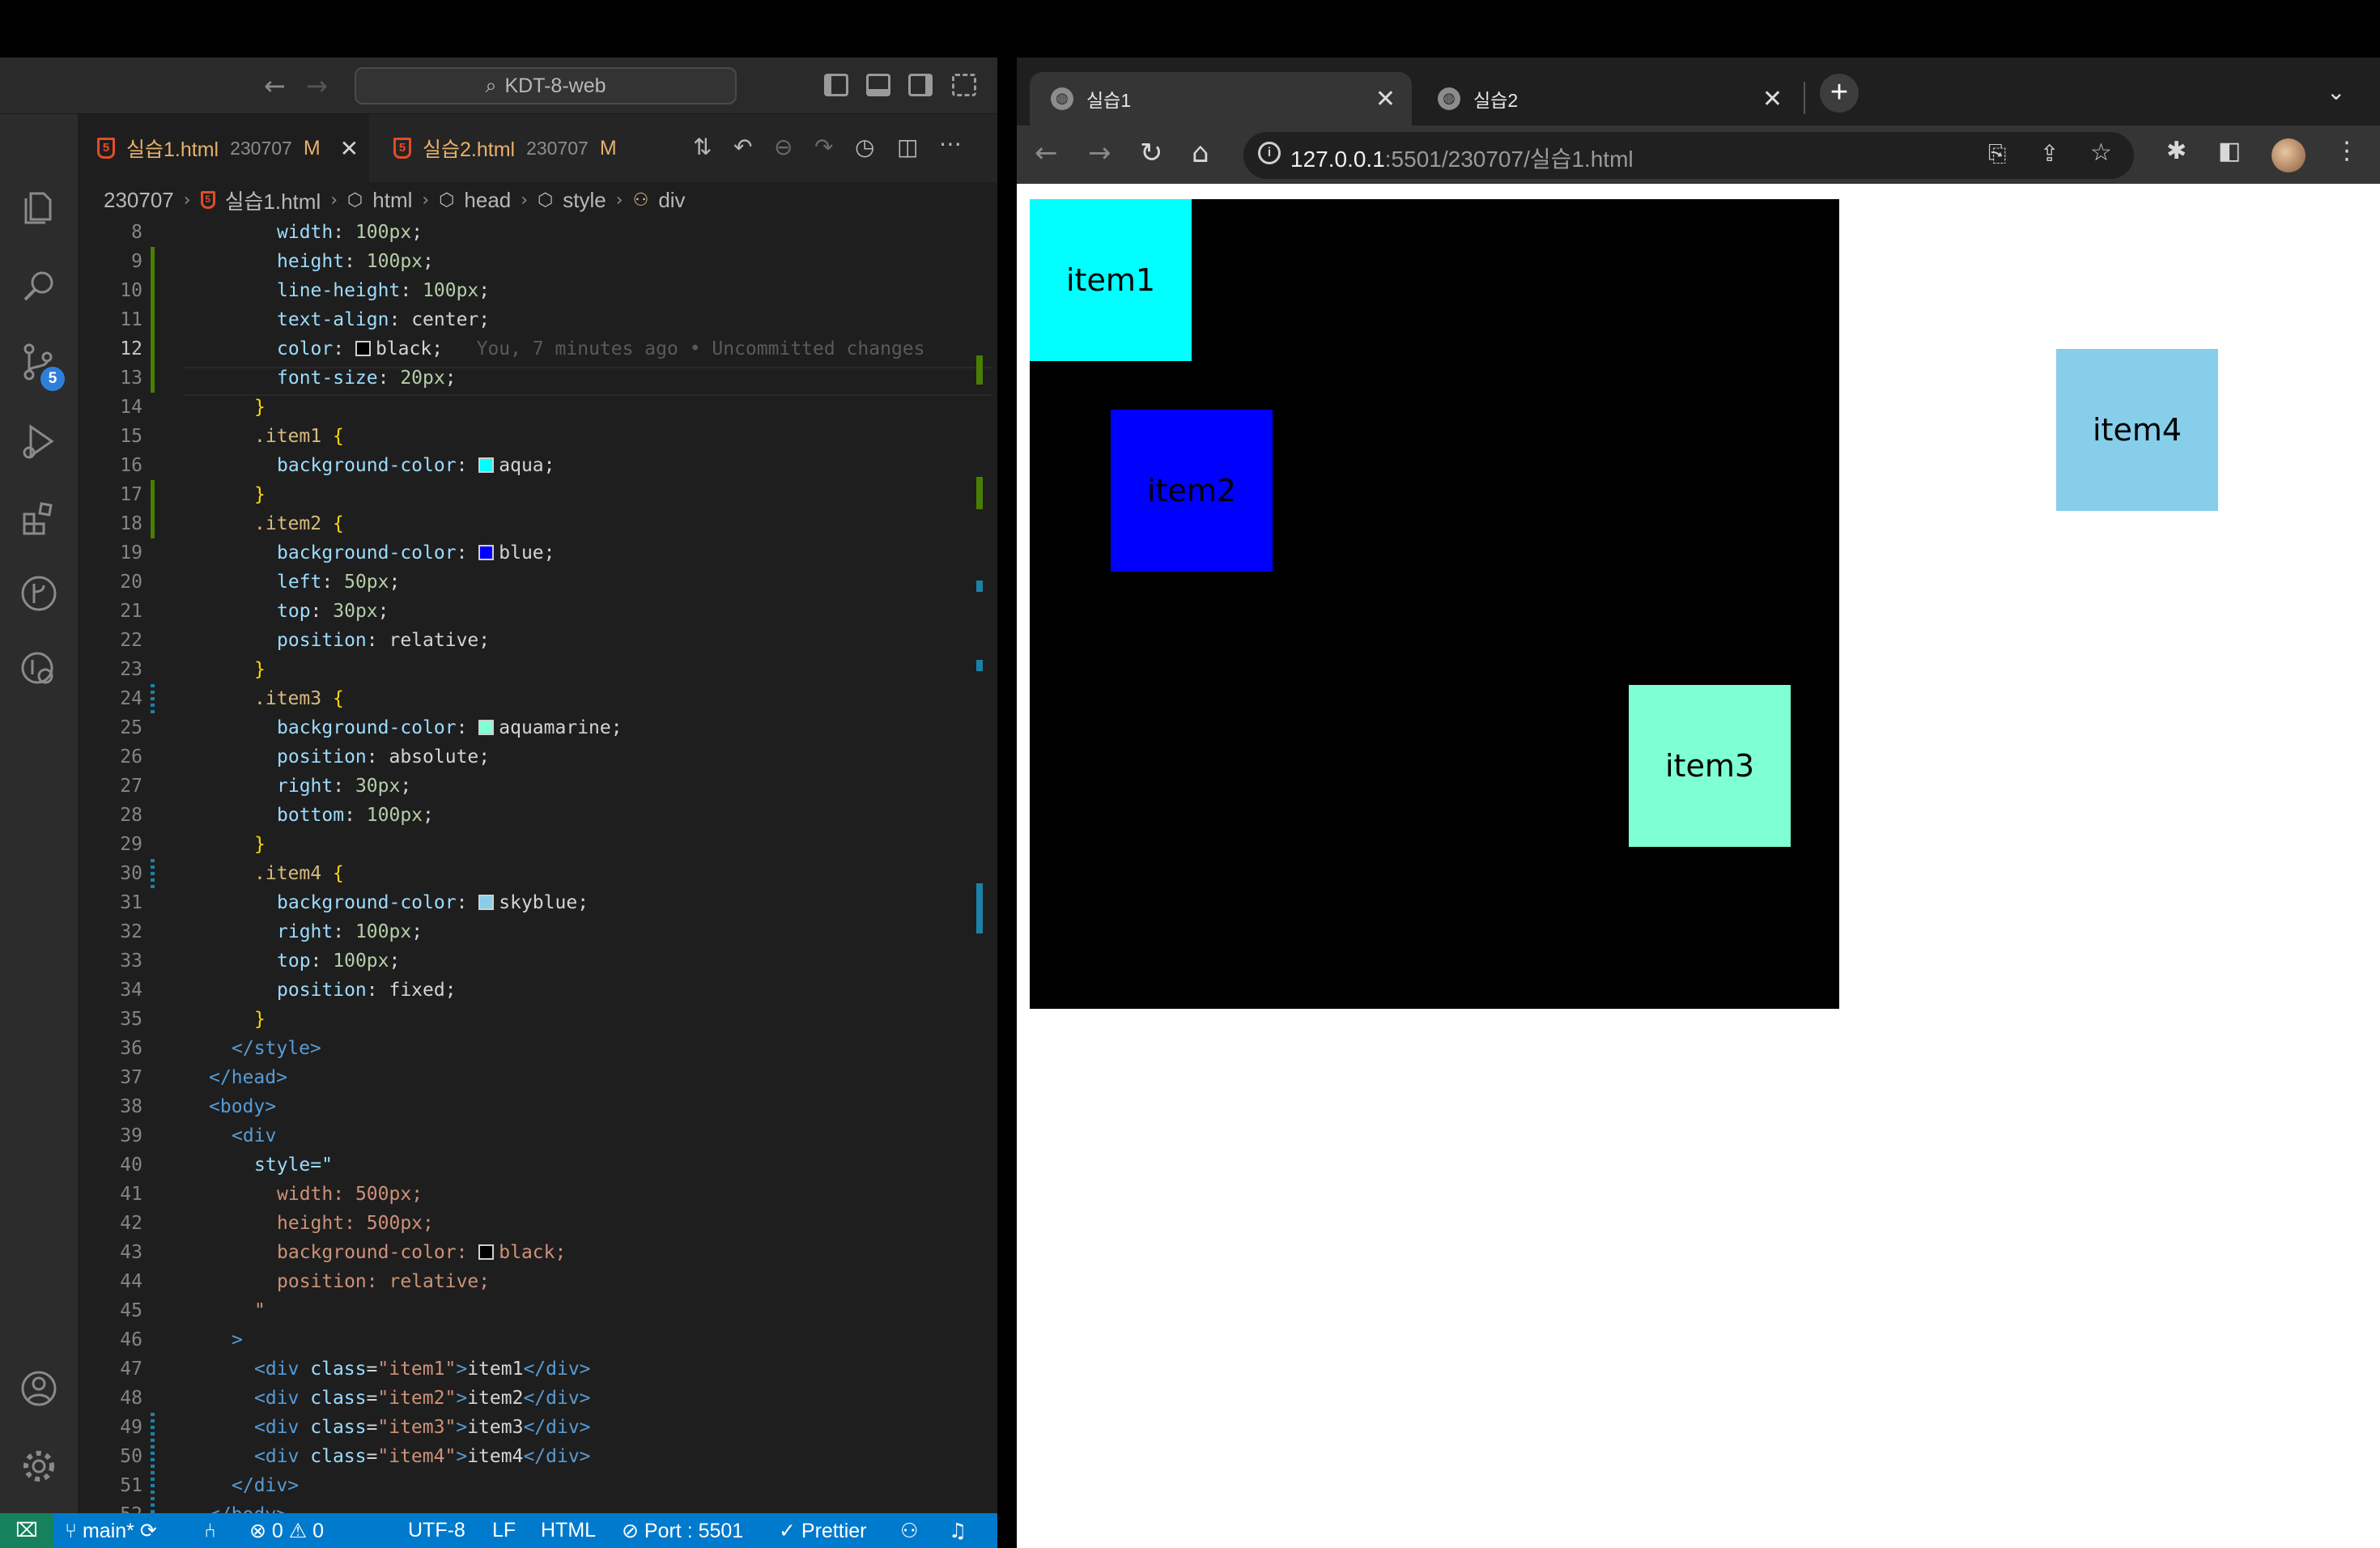 The image size is (2380, 1548). What do you see at coordinates (317, 85) in the screenshot?
I see `forward-arrow-icon: →` at bounding box center [317, 85].